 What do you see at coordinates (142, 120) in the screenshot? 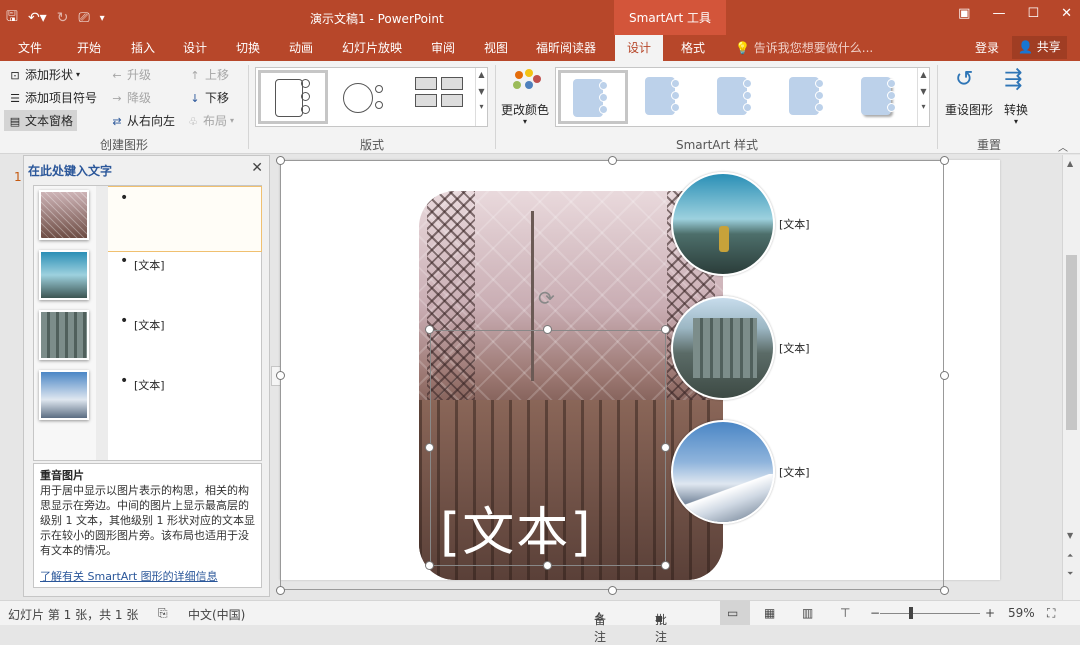
I see `right-to-left-button: ⇄ 从右向左` at bounding box center [142, 120].